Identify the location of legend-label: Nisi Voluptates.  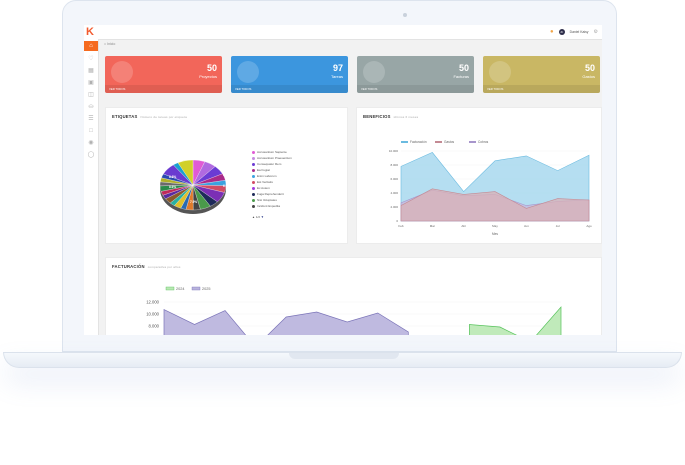
(267, 200).